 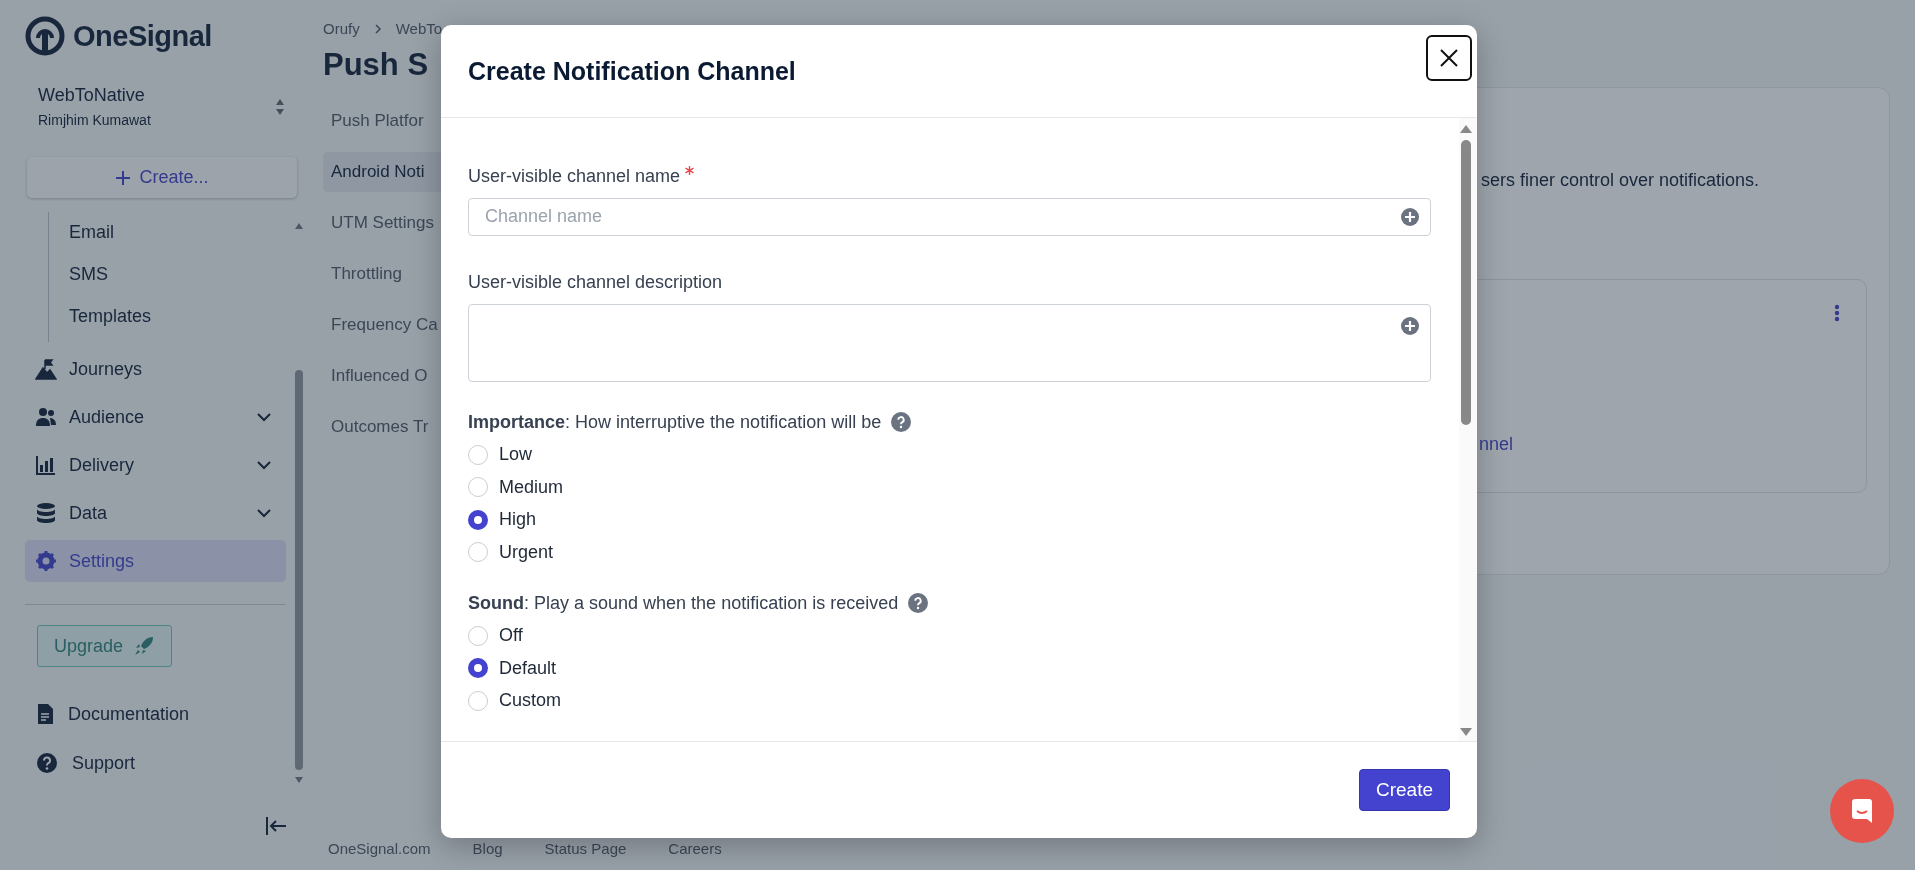 What do you see at coordinates (595, 282) in the screenshot?
I see `field-label: User-visible channel description` at bounding box center [595, 282].